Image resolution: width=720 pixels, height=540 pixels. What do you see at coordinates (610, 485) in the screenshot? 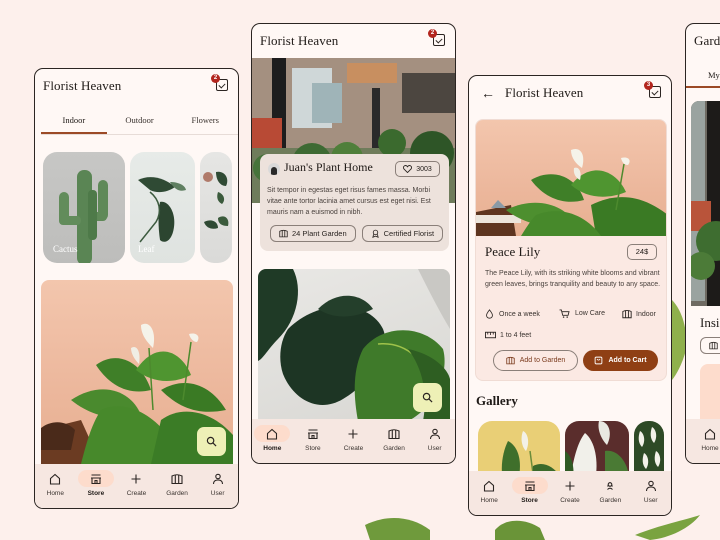
I see `garden-user-icon` at bounding box center [610, 485].